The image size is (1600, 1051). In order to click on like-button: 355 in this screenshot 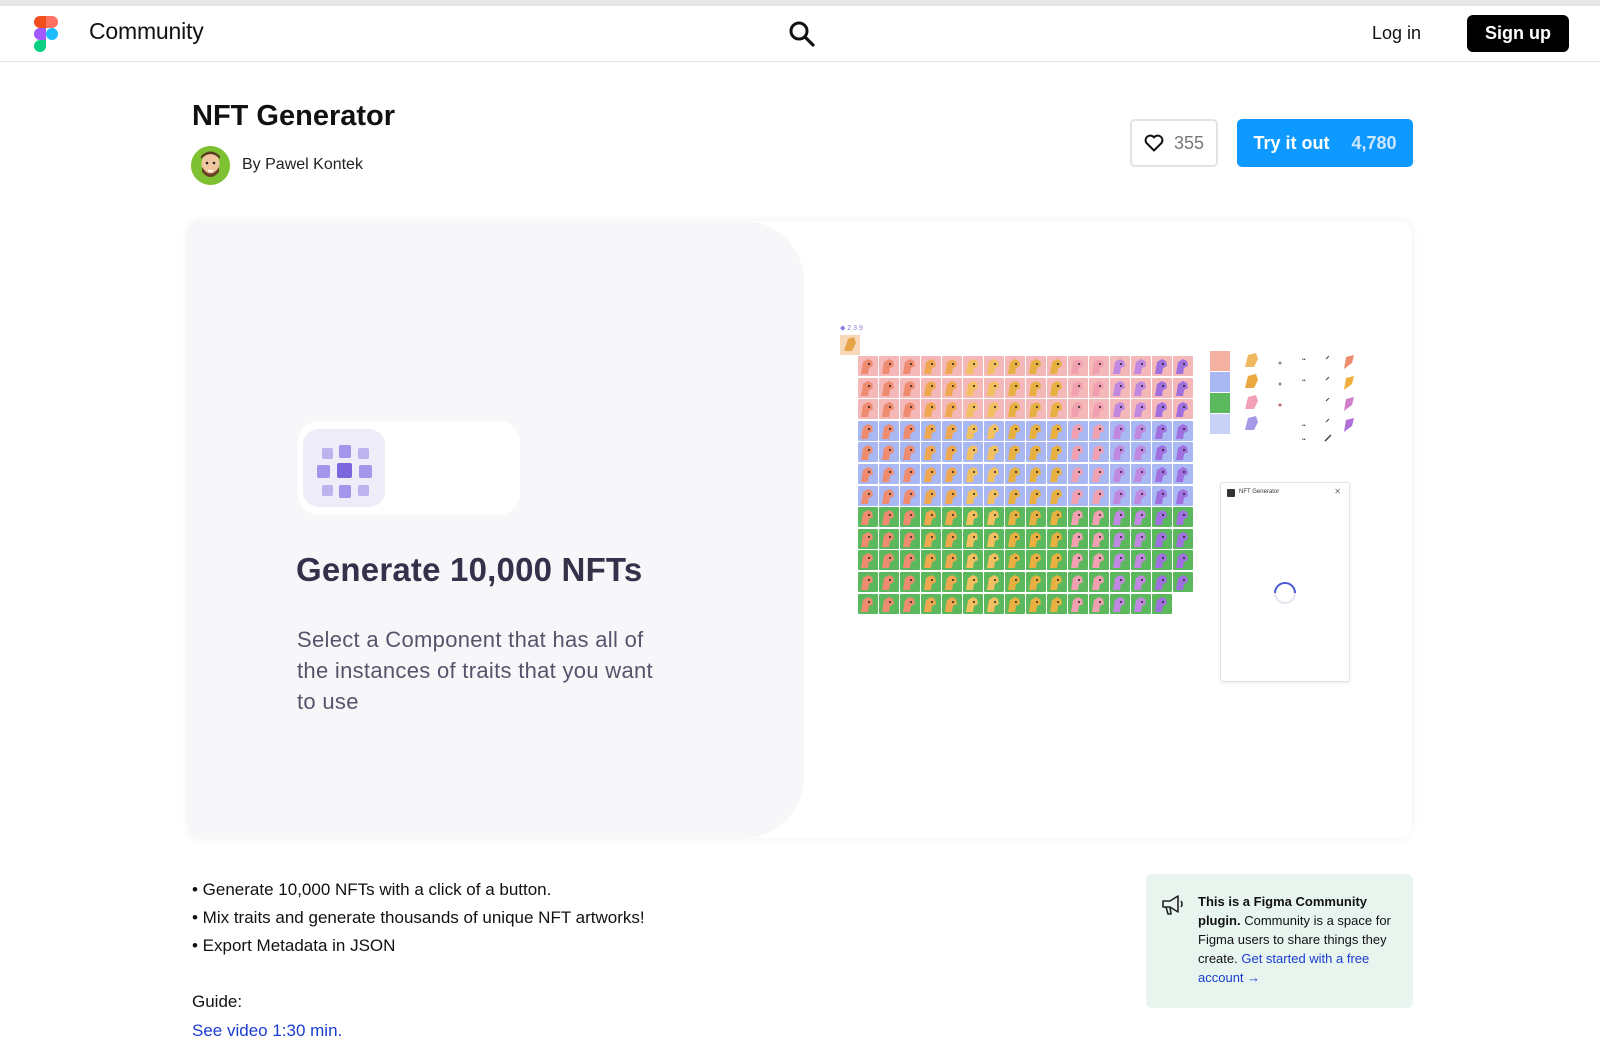, I will do `click(1174, 143)`.